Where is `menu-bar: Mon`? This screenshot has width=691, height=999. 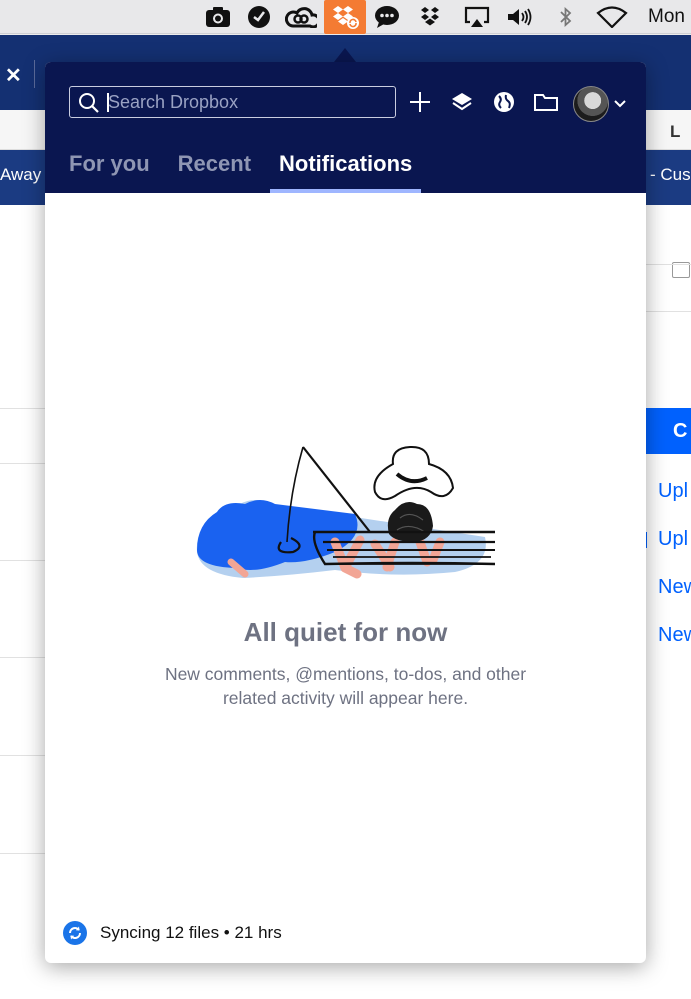 menu-bar: Mon is located at coordinates (345, 17).